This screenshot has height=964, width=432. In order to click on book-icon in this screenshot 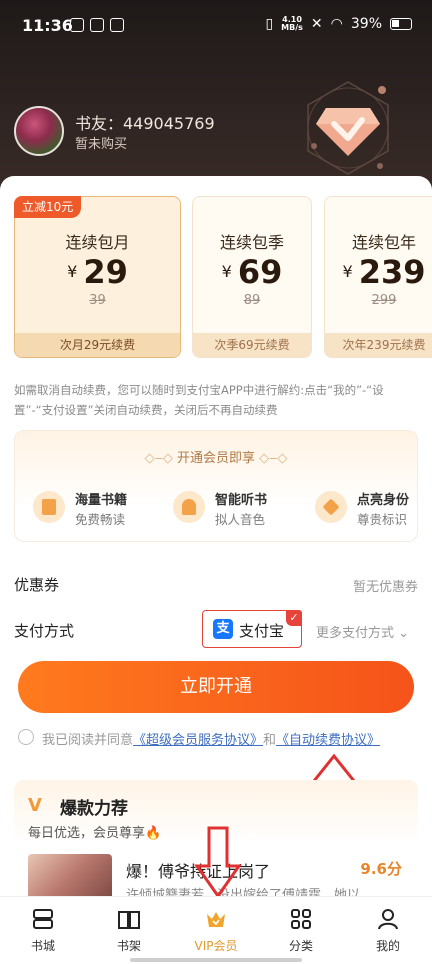, I will do `click(49, 507)`.